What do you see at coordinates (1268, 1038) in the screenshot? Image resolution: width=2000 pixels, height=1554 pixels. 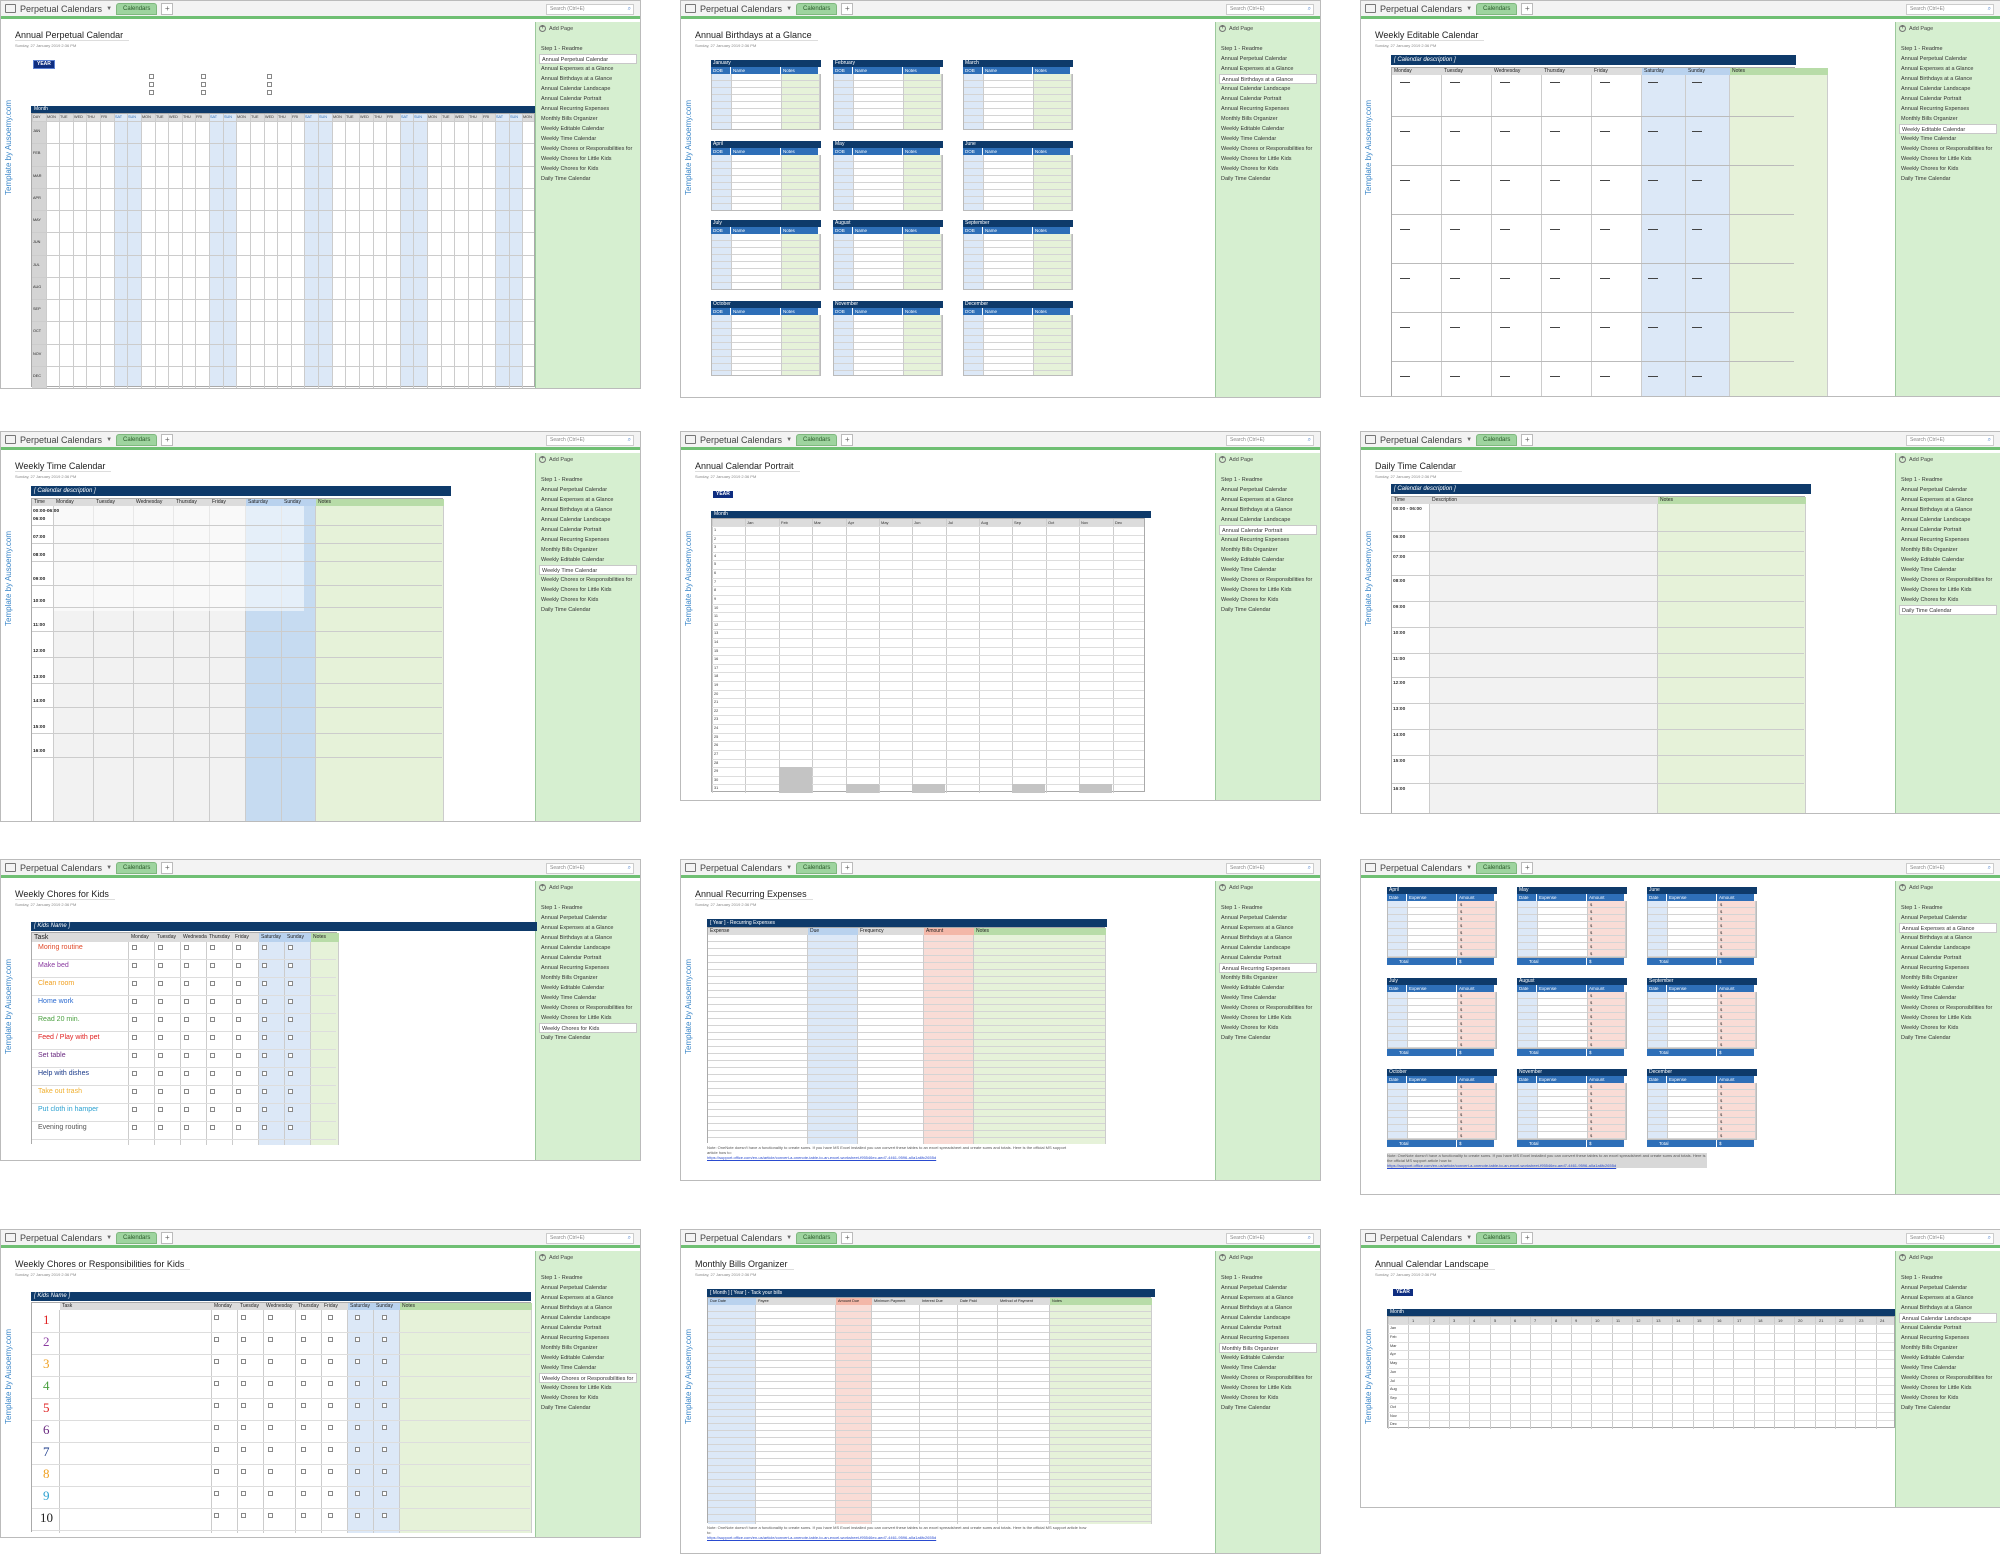 I see `page-item: Daily Time Calendar` at bounding box center [1268, 1038].